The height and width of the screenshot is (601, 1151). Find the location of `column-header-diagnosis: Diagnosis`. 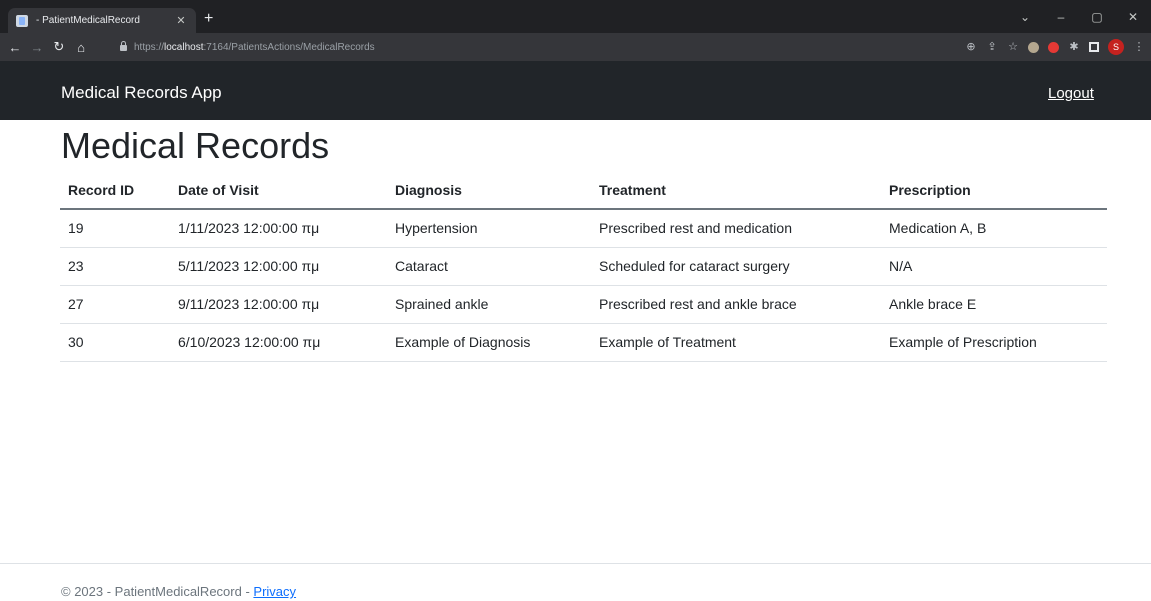

column-header-diagnosis: Diagnosis is located at coordinates (489, 190).